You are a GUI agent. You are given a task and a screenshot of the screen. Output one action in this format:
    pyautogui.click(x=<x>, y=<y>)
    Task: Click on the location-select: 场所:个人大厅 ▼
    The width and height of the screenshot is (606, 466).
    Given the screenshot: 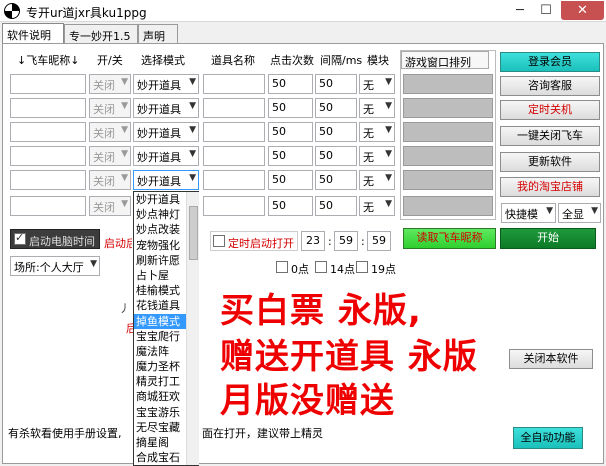 What is the action you would take?
    pyautogui.click(x=55, y=266)
    